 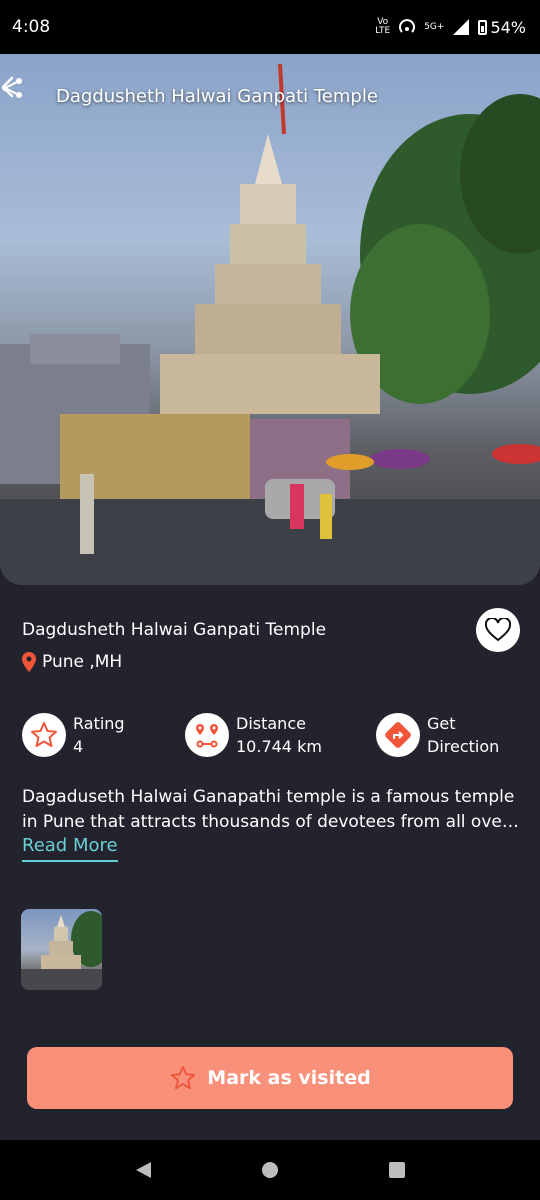 What do you see at coordinates (461, 27) in the screenshot?
I see `signal-icon` at bounding box center [461, 27].